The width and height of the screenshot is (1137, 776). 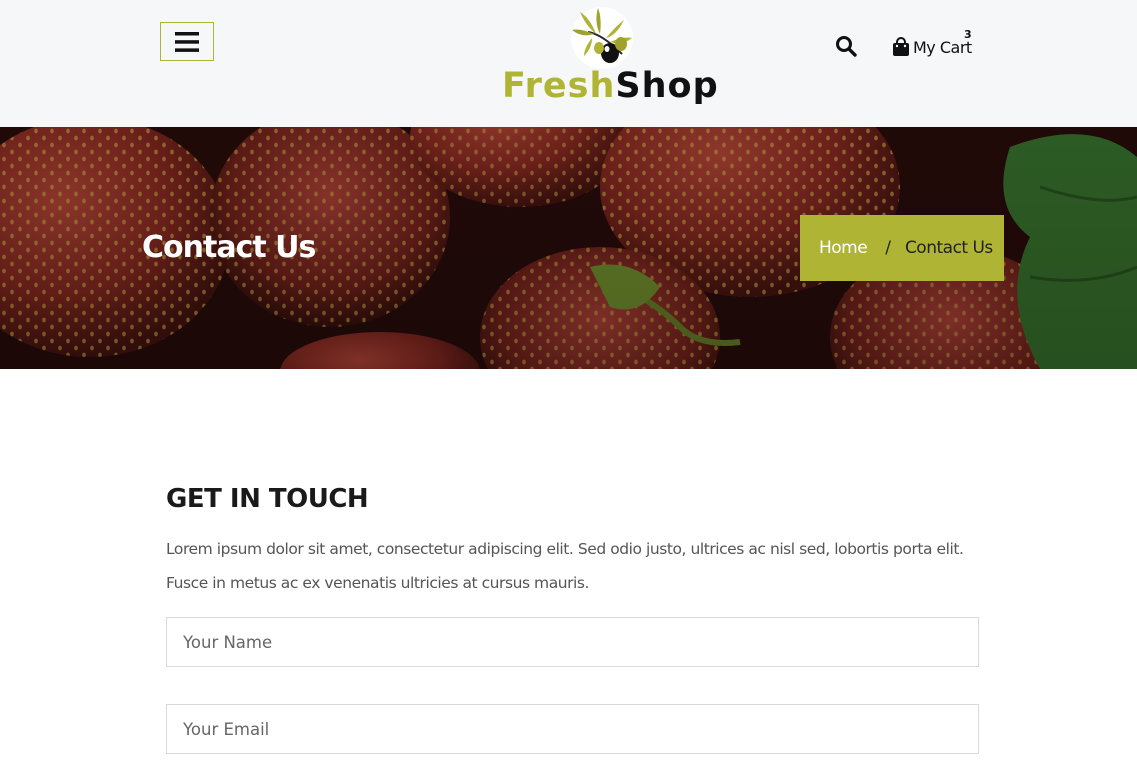 I want to click on page-title: Contact Us, so click(x=229, y=247).